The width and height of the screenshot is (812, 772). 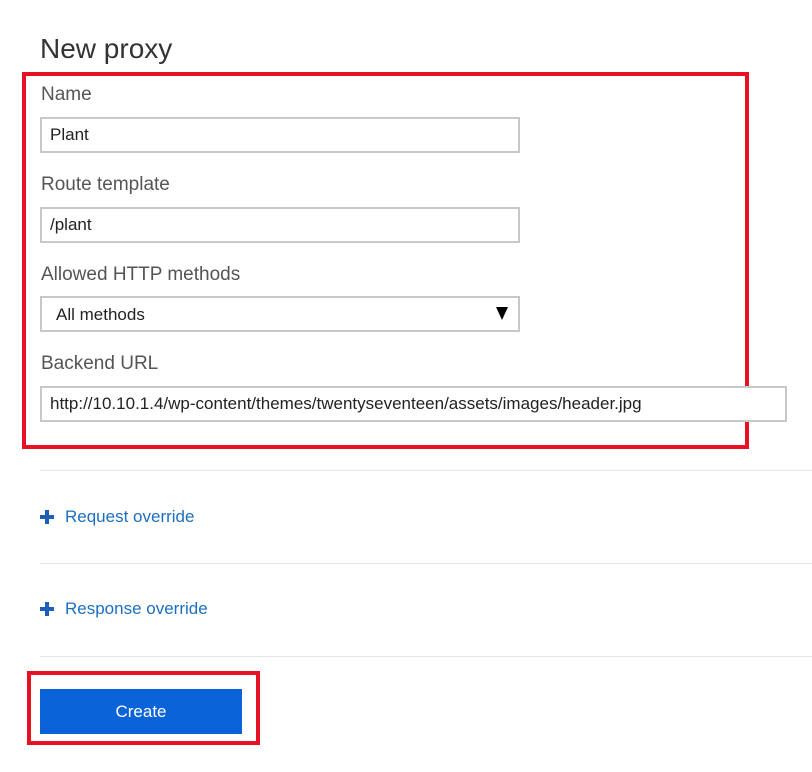 I want to click on page-title: New proxy, so click(x=106, y=48).